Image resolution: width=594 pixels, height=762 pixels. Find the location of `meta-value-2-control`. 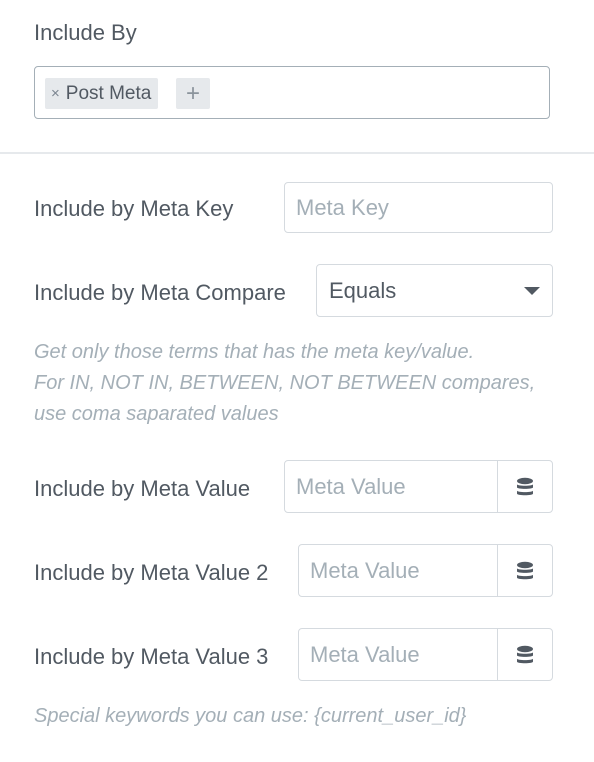

meta-value-2-control is located at coordinates (425, 570).